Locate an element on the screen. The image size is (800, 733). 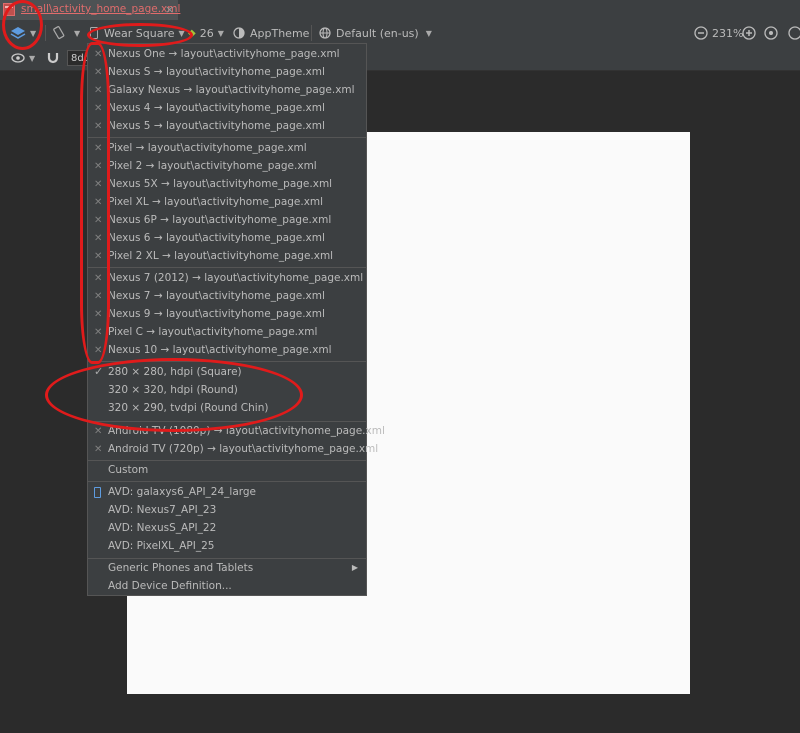
menu-item-generic-phones: Generic Phones and Tablets ▶ is located at coordinates (227, 569).